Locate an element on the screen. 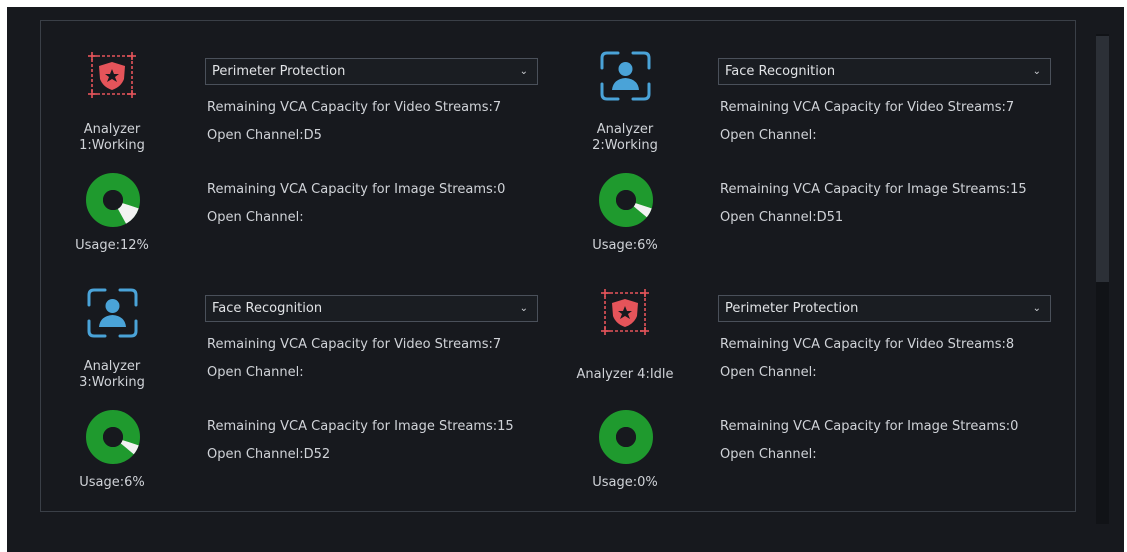  scrollbar is located at coordinates (1102, 279).